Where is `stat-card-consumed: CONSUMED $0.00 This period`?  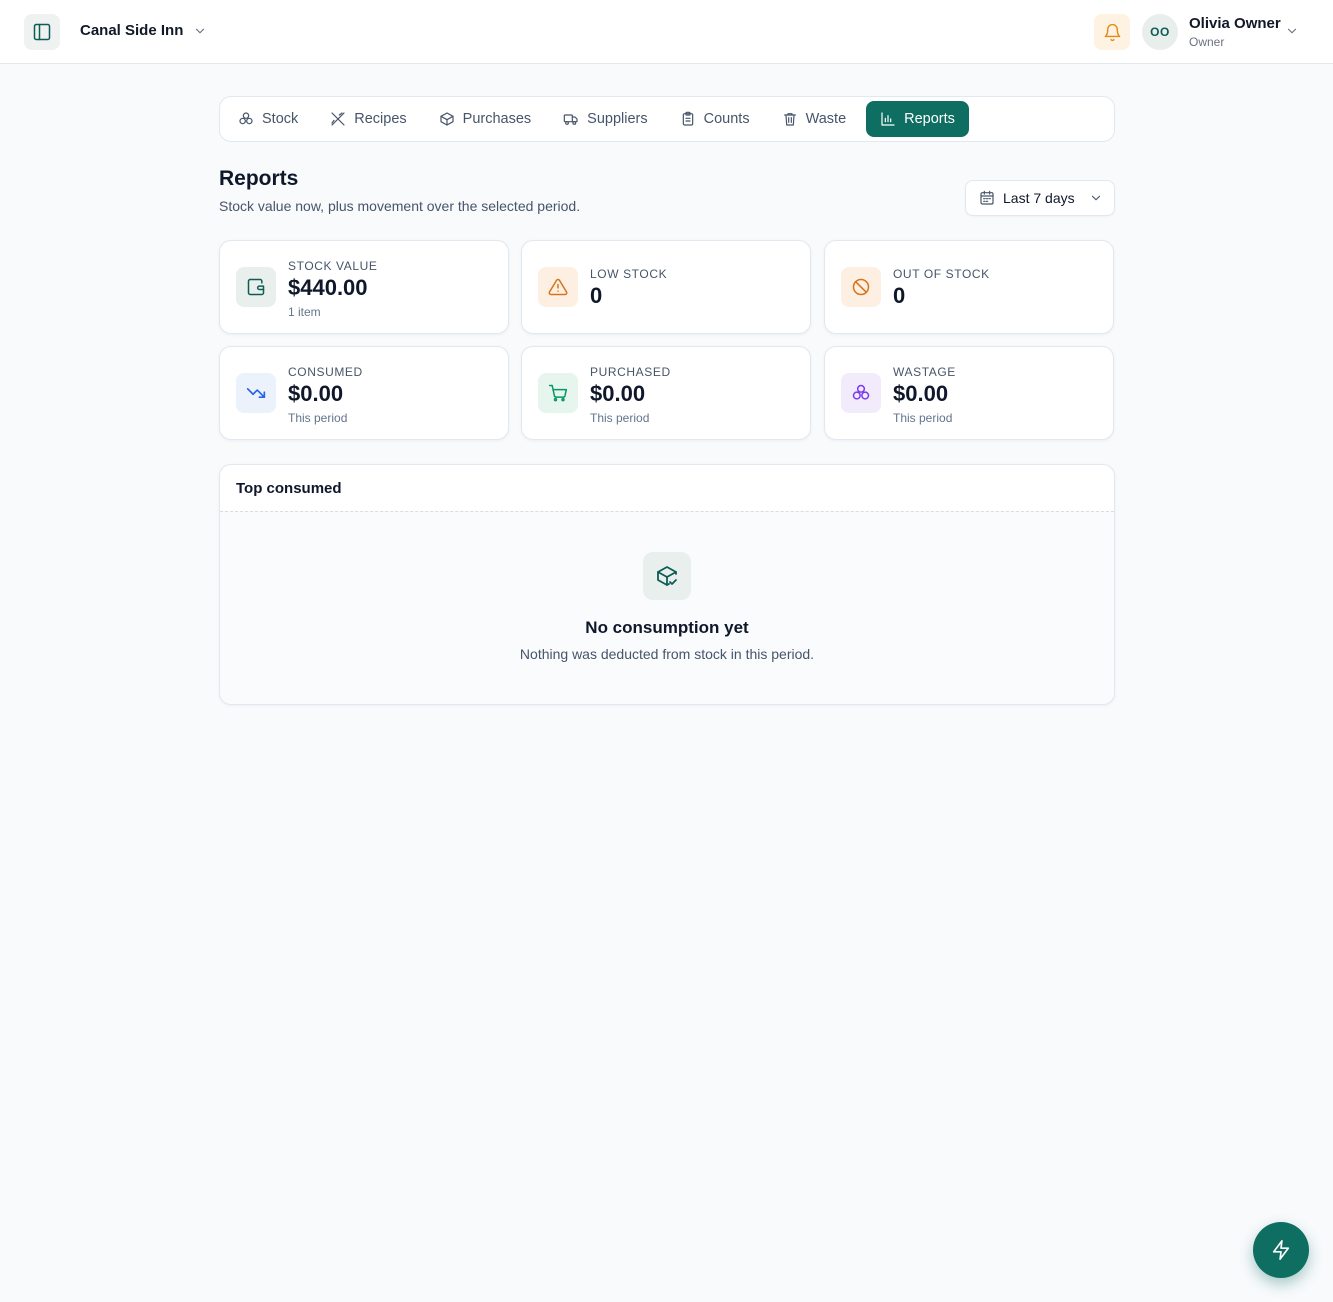 stat-card-consumed: CONSUMED $0.00 This period is located at coordinates (364, 393).